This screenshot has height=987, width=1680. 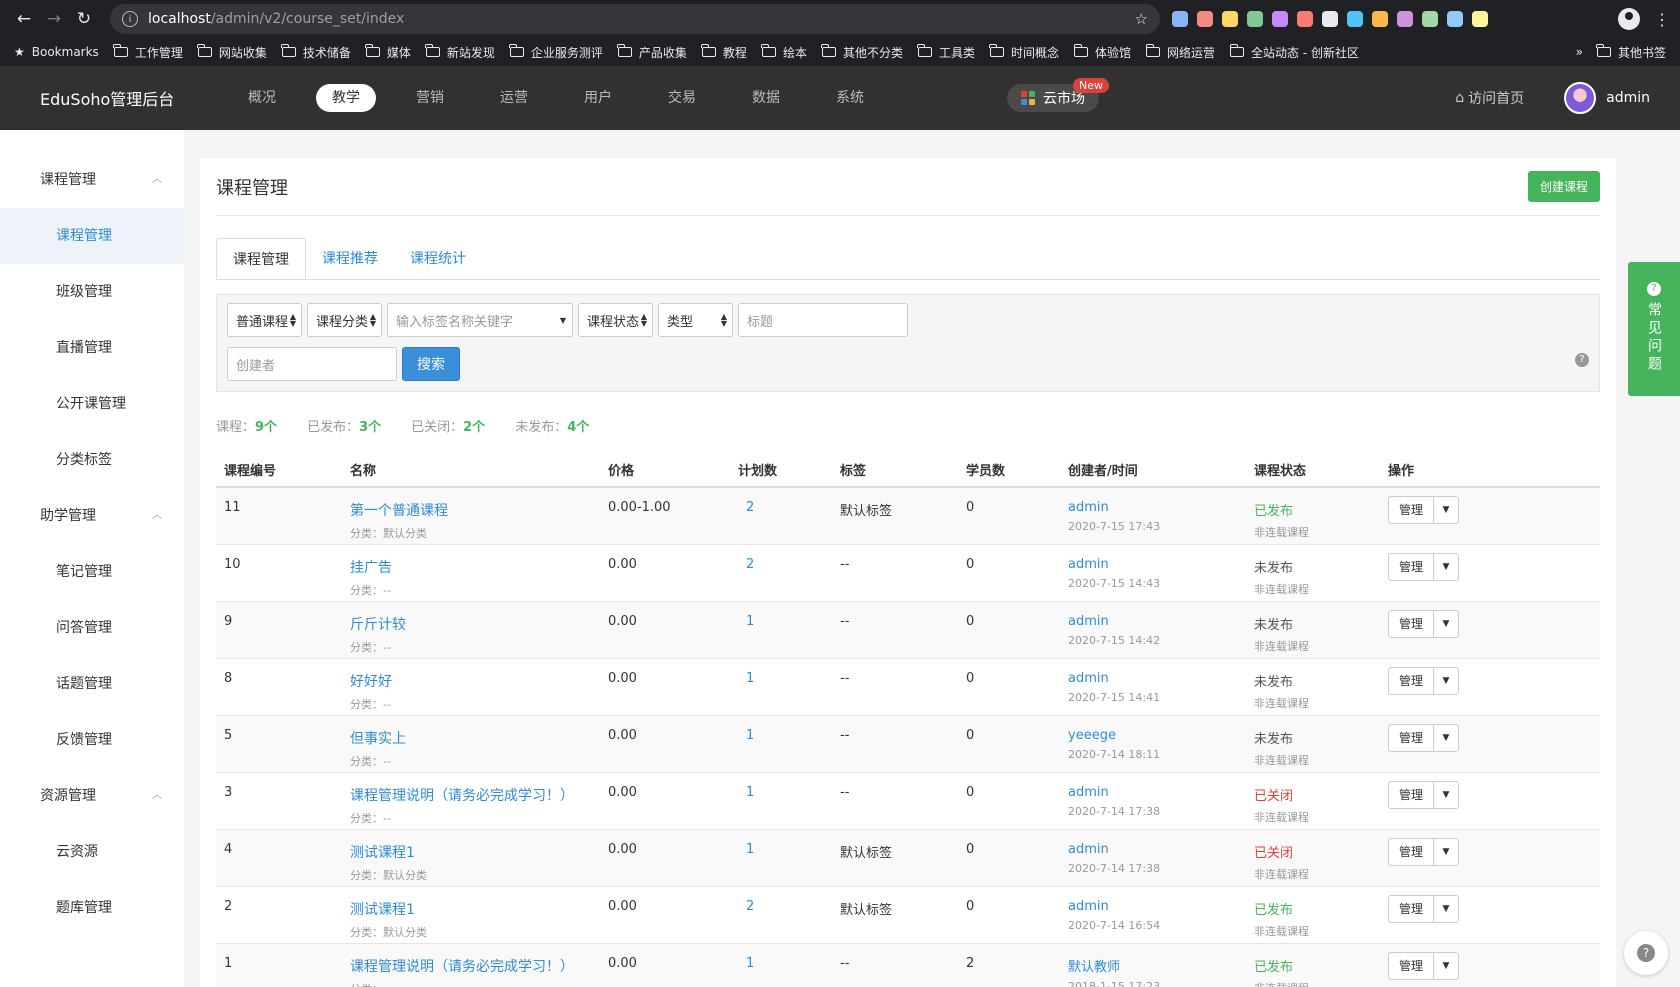 I want to click on sidebar-item: 班级管理, so click(x=92, y=292).